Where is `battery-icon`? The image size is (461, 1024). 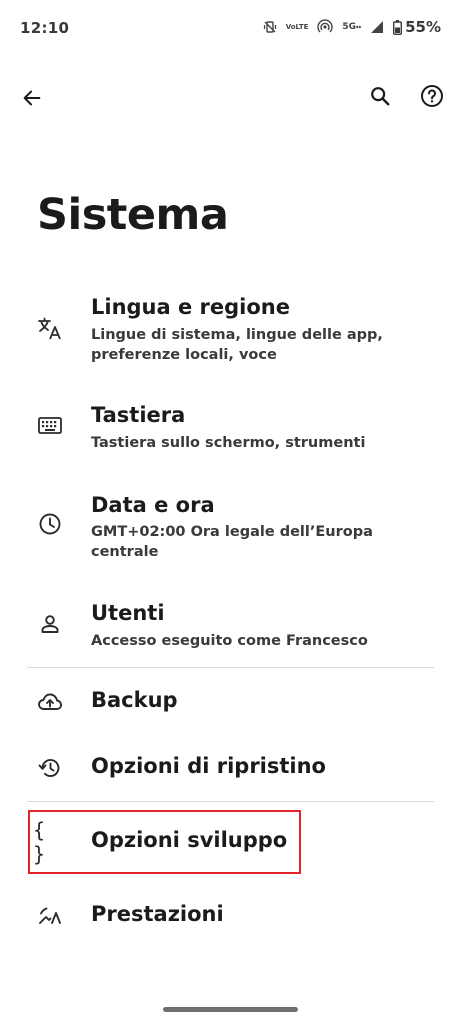 battery-icon is located at coordinates (398, 27).